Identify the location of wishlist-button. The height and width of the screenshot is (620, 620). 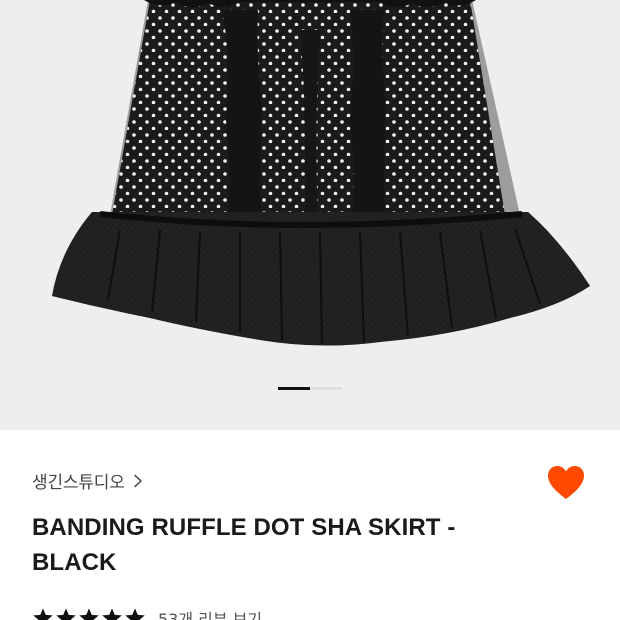
(566, 483).